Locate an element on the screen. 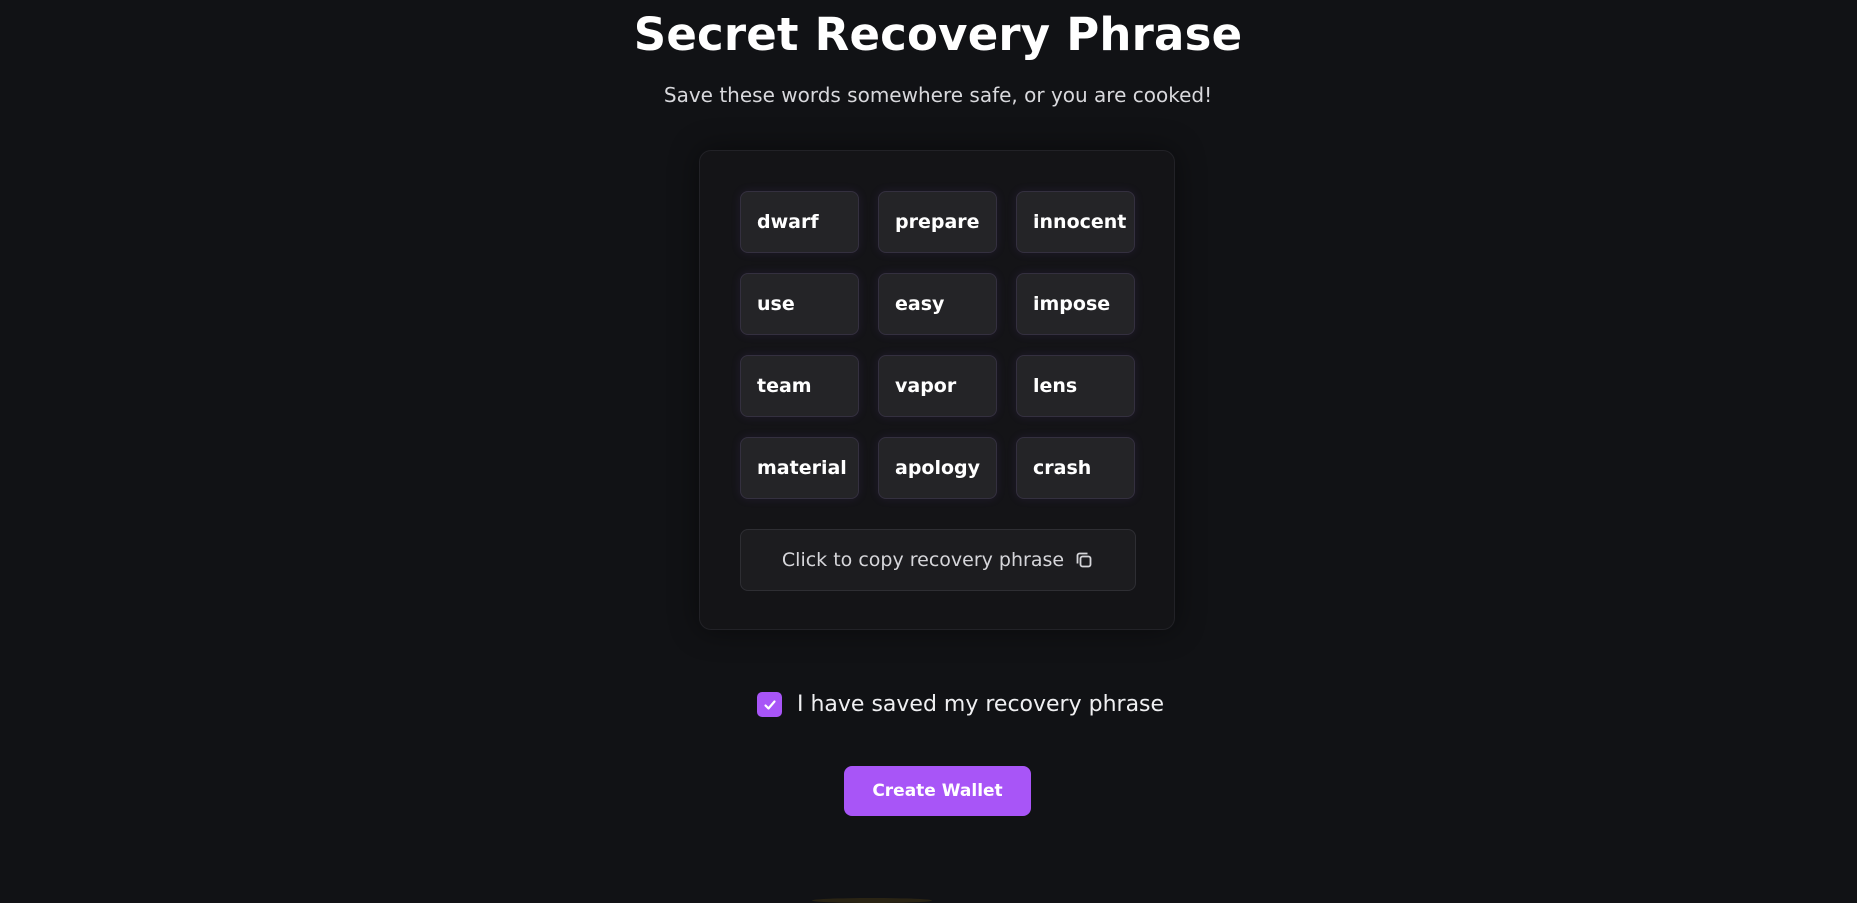  phrase-word-1: dwarf is located at coordinates (799, 222).